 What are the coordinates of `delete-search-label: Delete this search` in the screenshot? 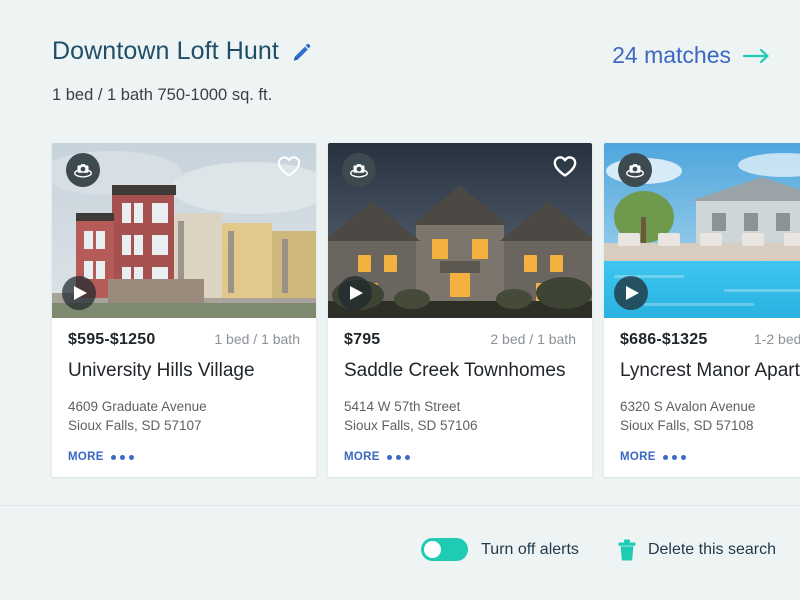 It's located at (711, 549).